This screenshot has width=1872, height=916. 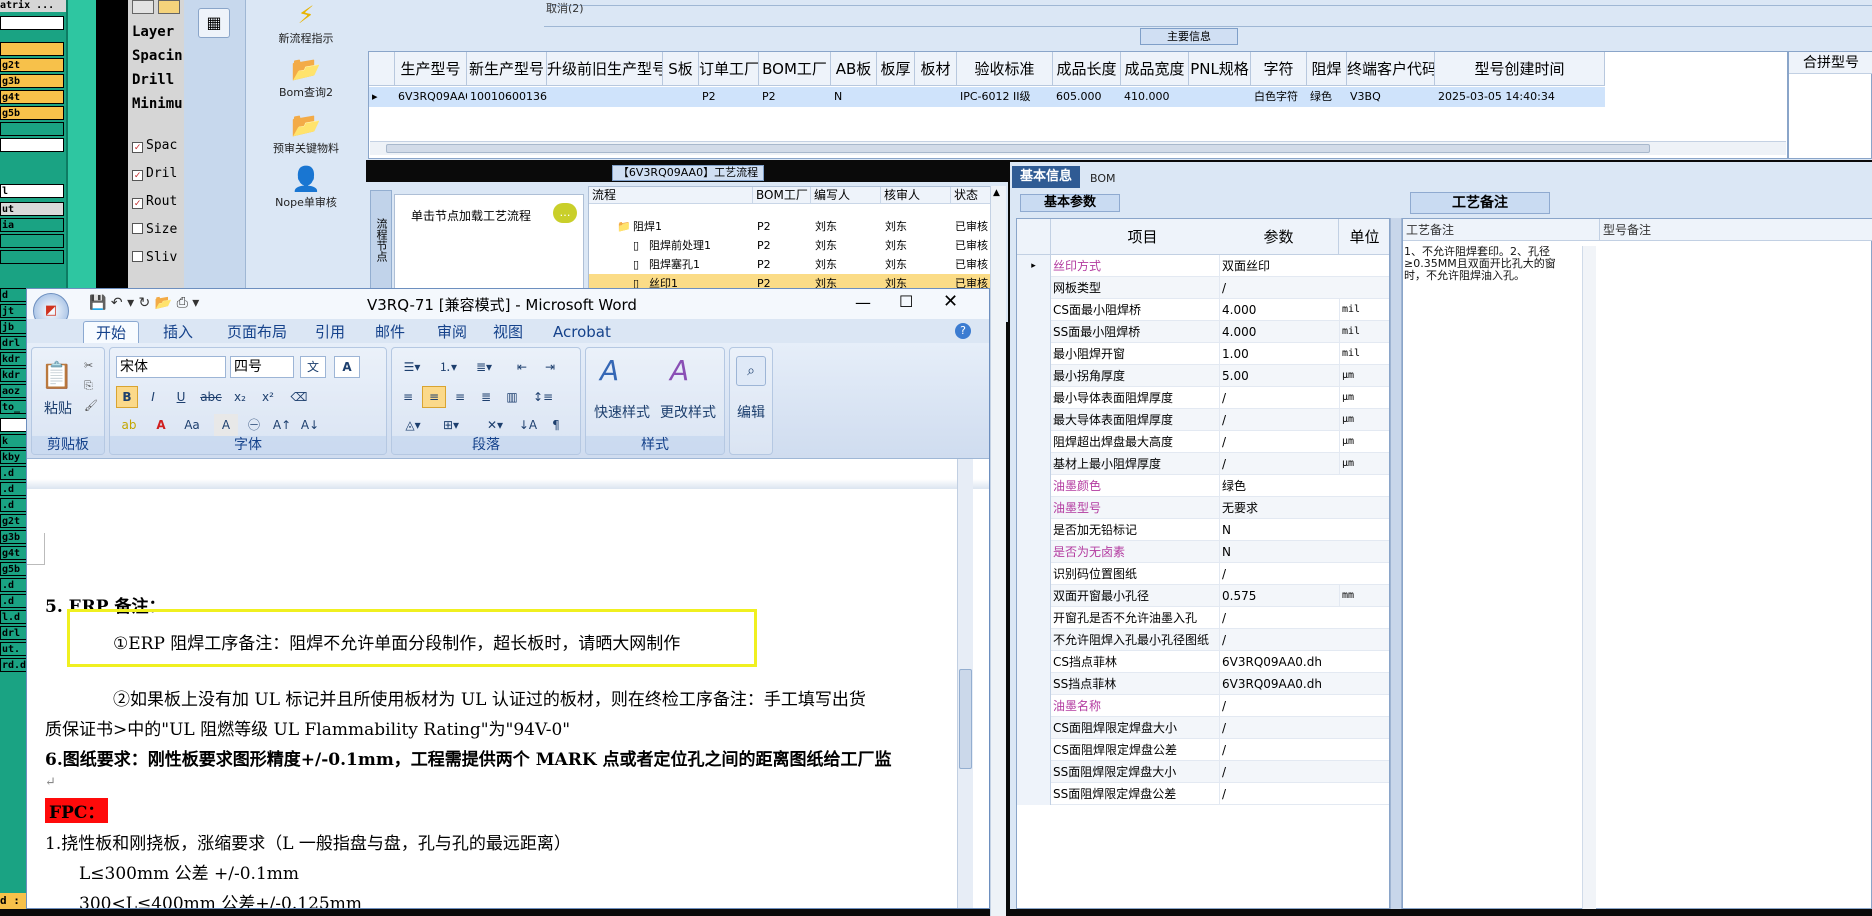 What do you see at coordinates (460, 397) in the screenshot?
I see `align-right-button: ≡` at bounding box center [460, 397].